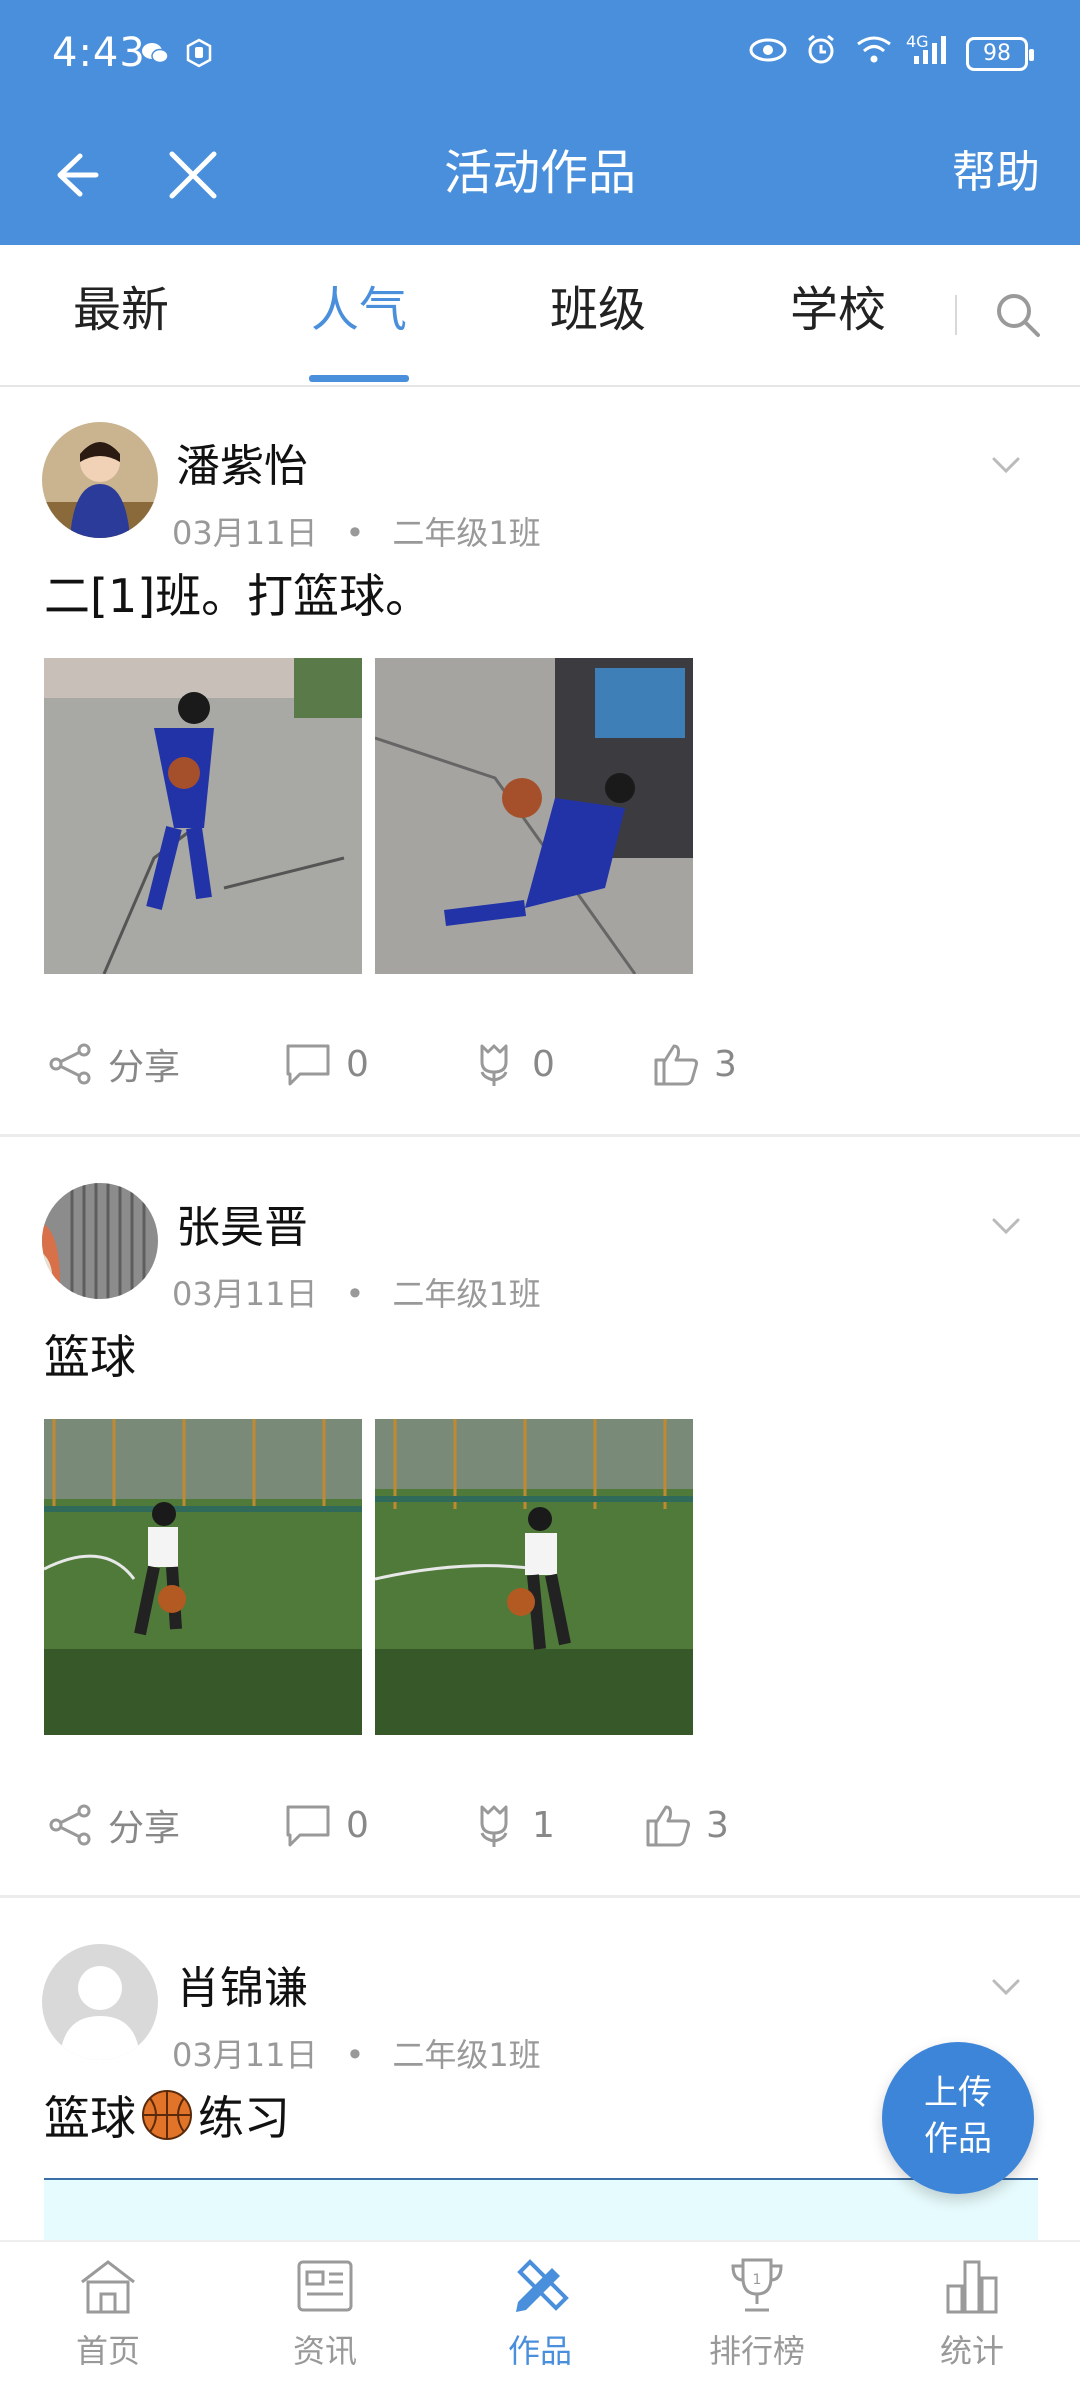 Image resolution: width=1080 pixels, height=2382 pixels. Describe the element at coordinates (838, 315) in the screenshot. I see `tab-school: 学校` at that location.